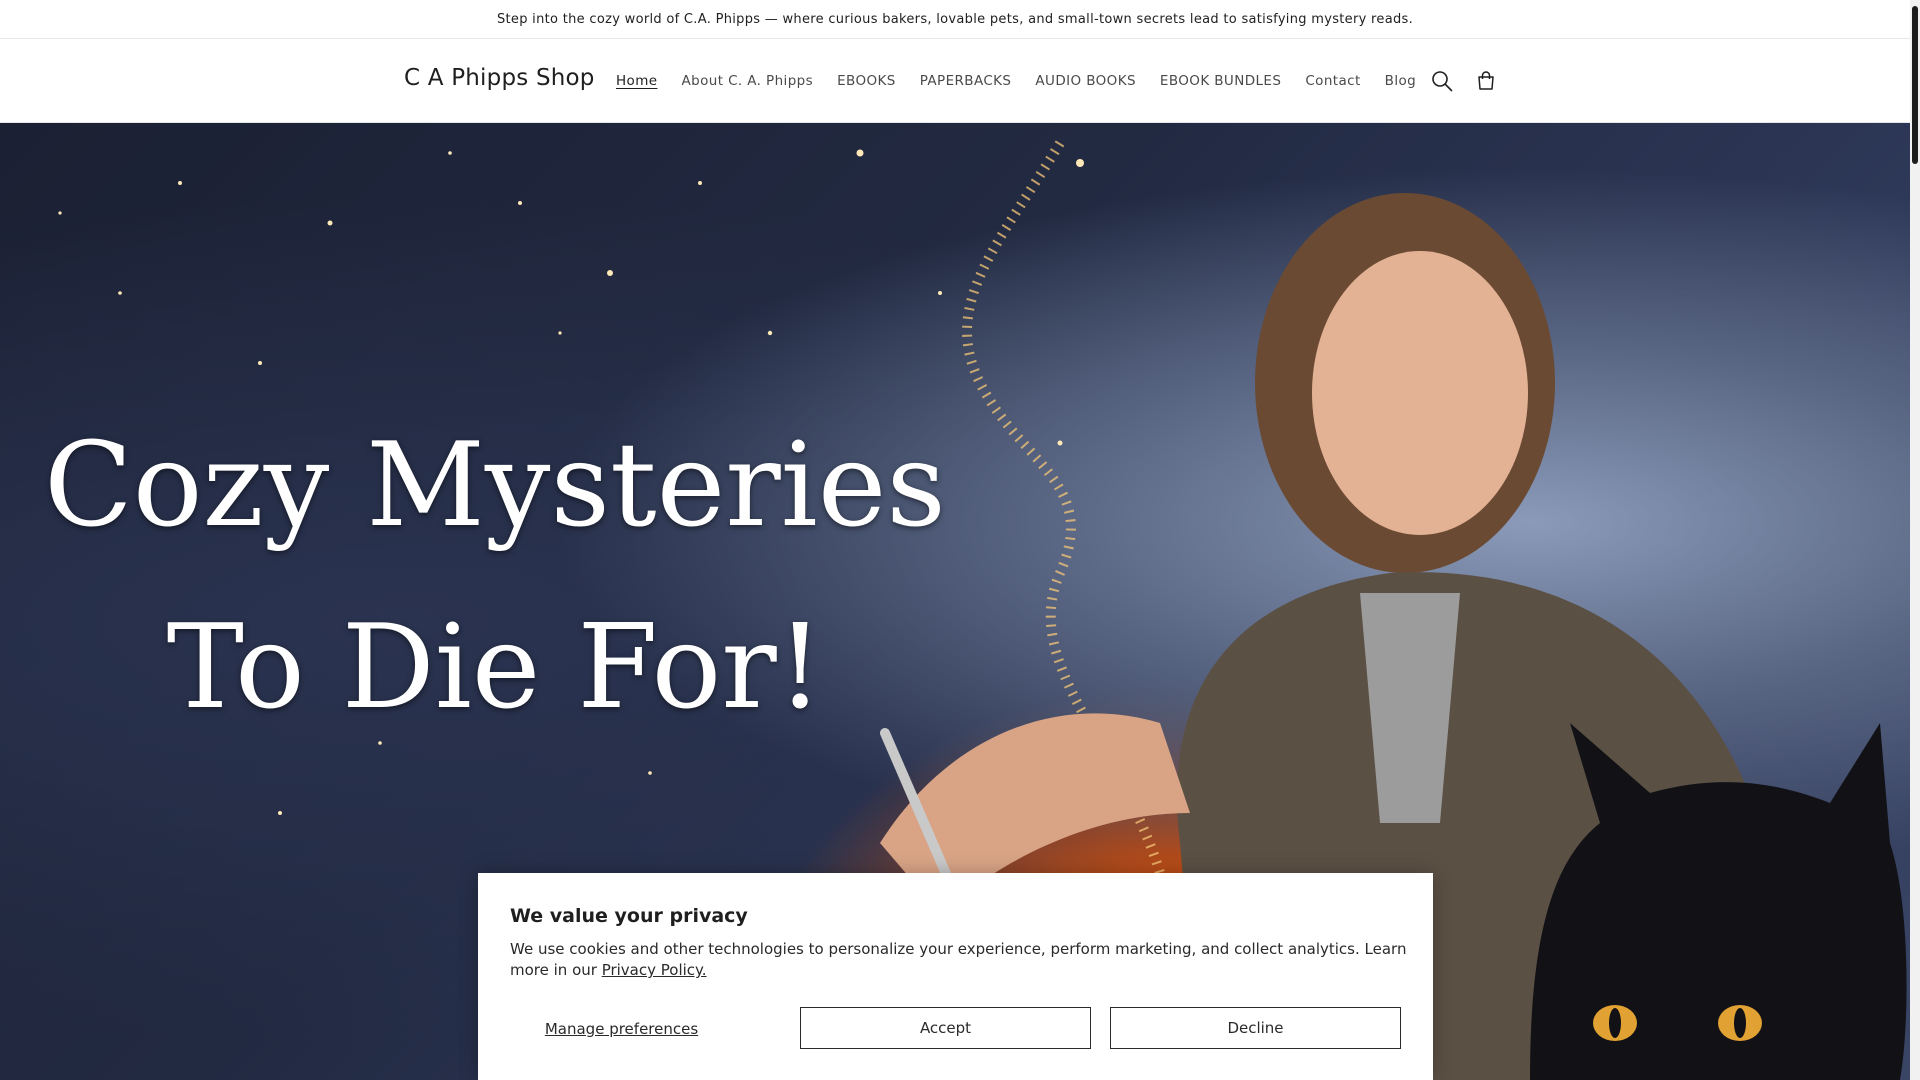  I want to click on accept-button: Accept, so click(945, 1028).